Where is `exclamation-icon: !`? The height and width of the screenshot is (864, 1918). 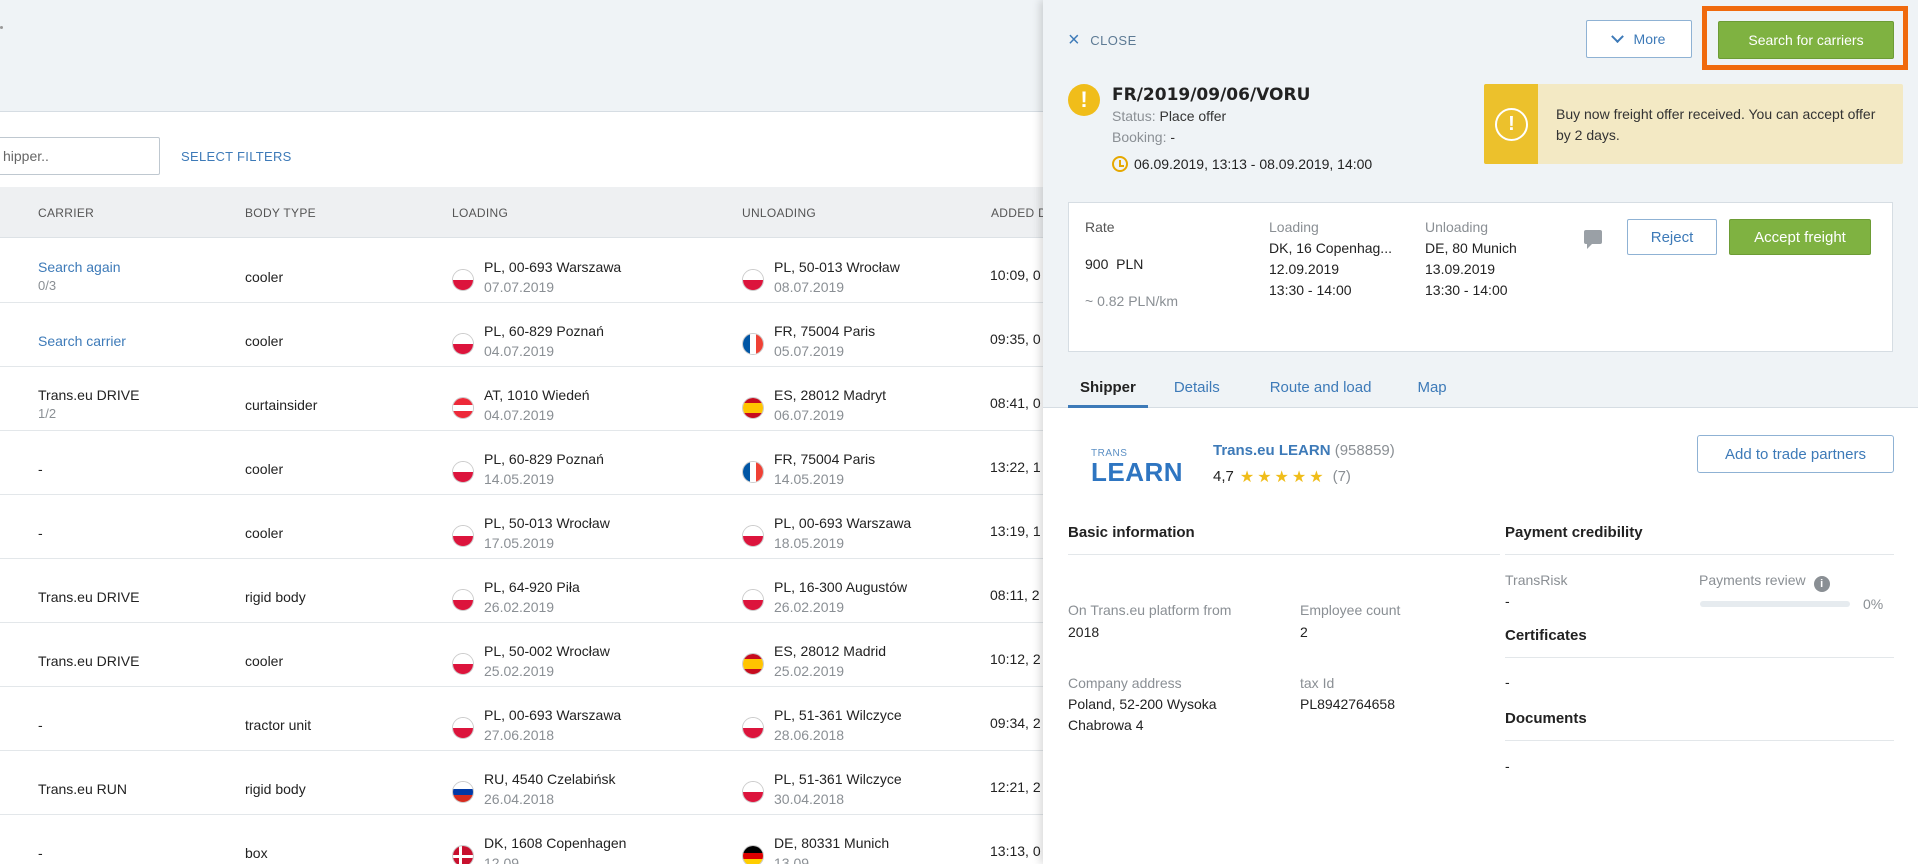 exclamation-icon: ! is located at coordinates (1511, 124).